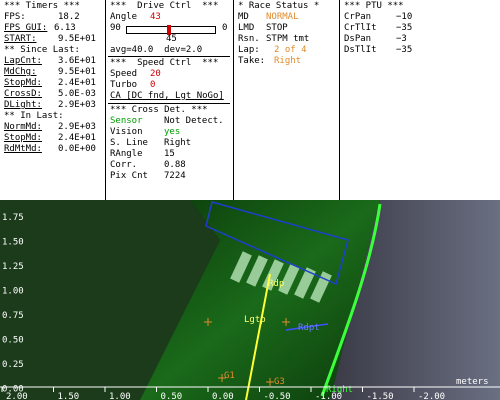 This screenshot has width=500, height=400. What do you see at coordinates (472, 382) in the screenshot?
I see `units-label: meters` at bounding box center [472, 382].